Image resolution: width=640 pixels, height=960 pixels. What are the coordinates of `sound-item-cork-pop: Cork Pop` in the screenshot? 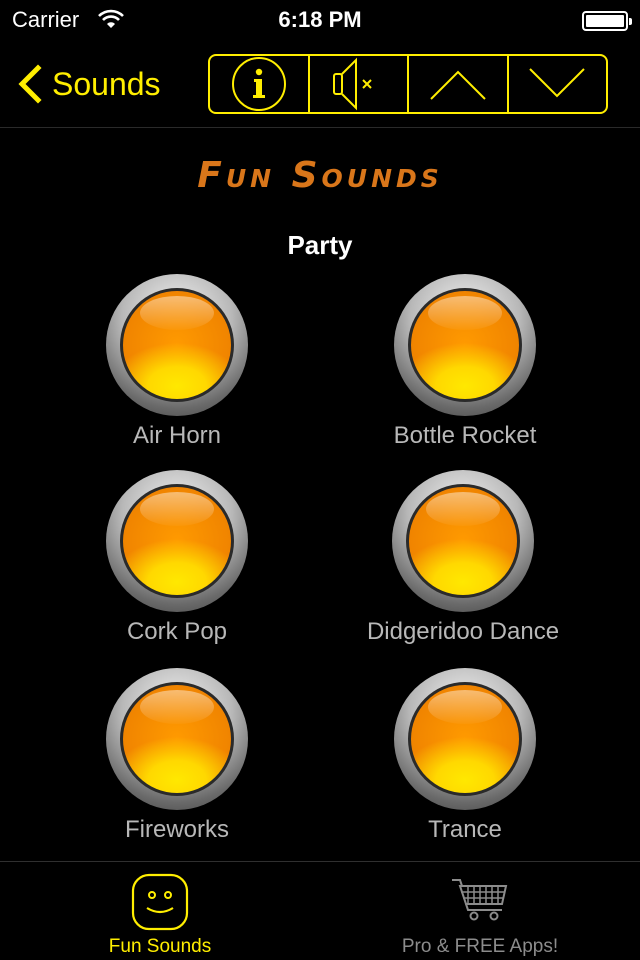 It's located at (177, 565).